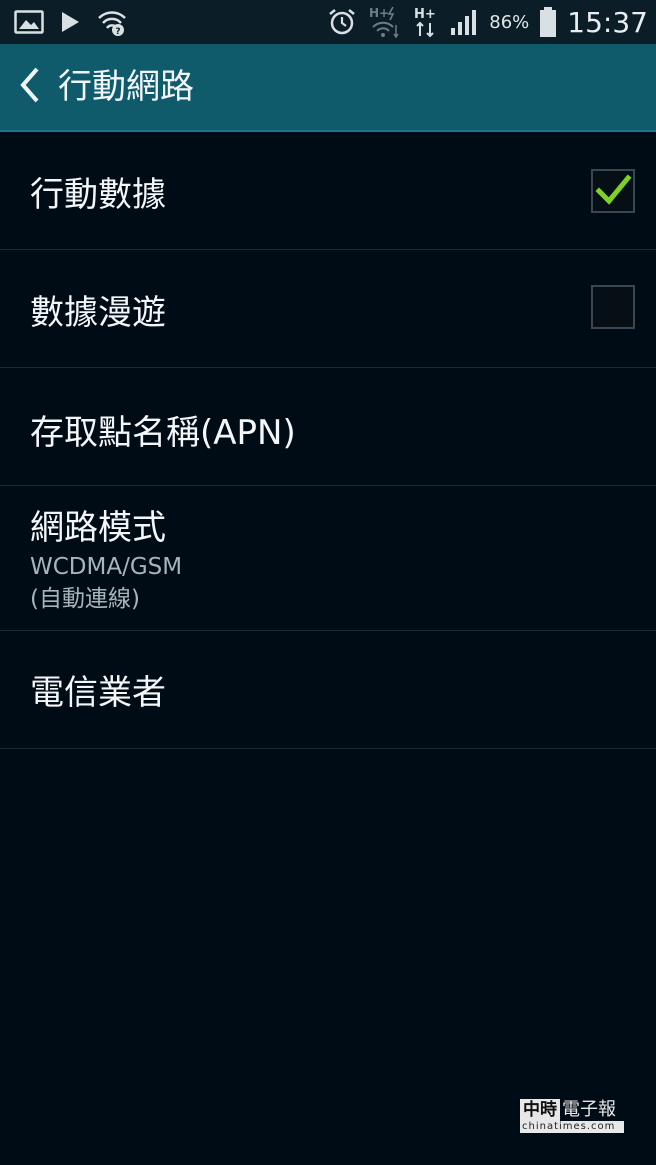 The height and width of the screenshot is (1165, 656). I want to click on page-title: 行動網路, so click(126, 87).